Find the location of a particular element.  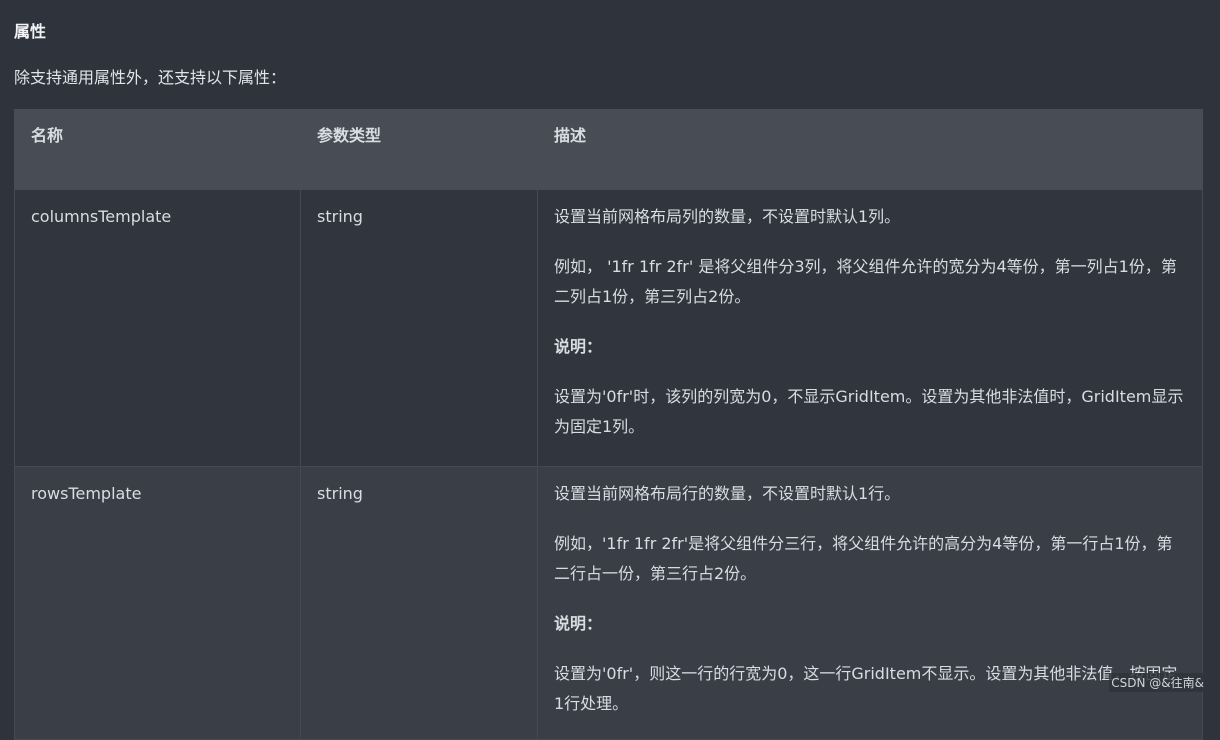

description-text: 设置当前网格布局行的数量，不设置时默认1行。 is located at coordinates (727, 493).